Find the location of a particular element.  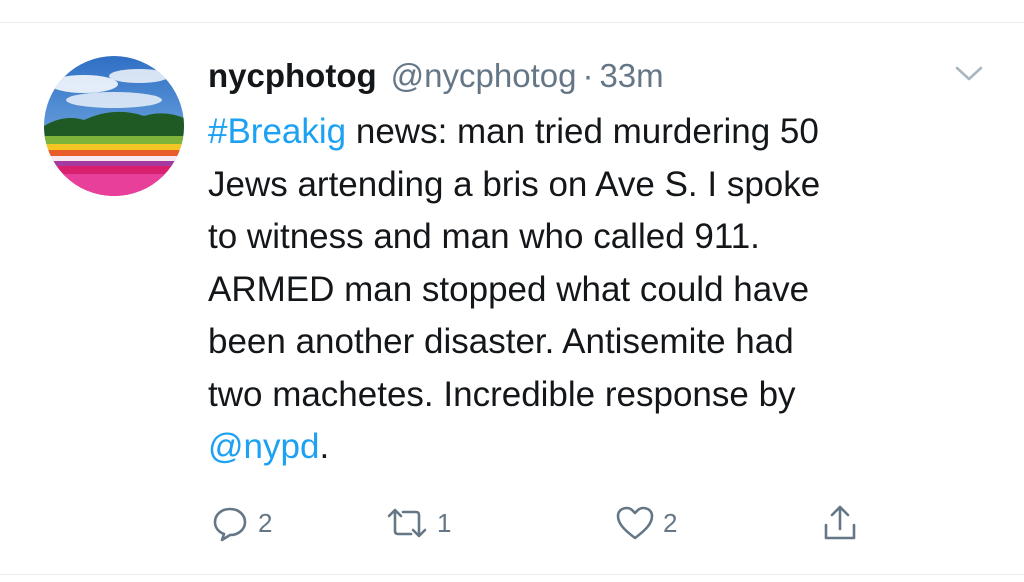

tweet-text-line: two machetes. Incredible response by is located at coordinates (598, 395).